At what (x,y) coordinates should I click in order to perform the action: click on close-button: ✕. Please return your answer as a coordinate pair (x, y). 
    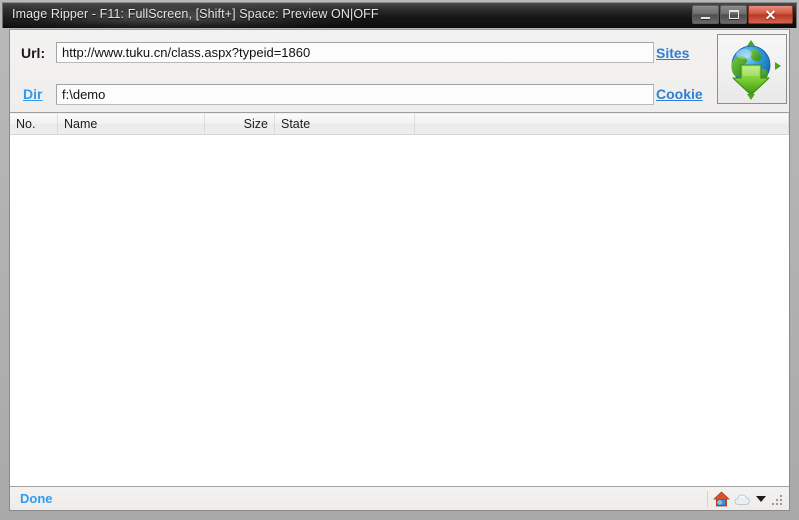
    Looking at the image, I should click on (770, 14).